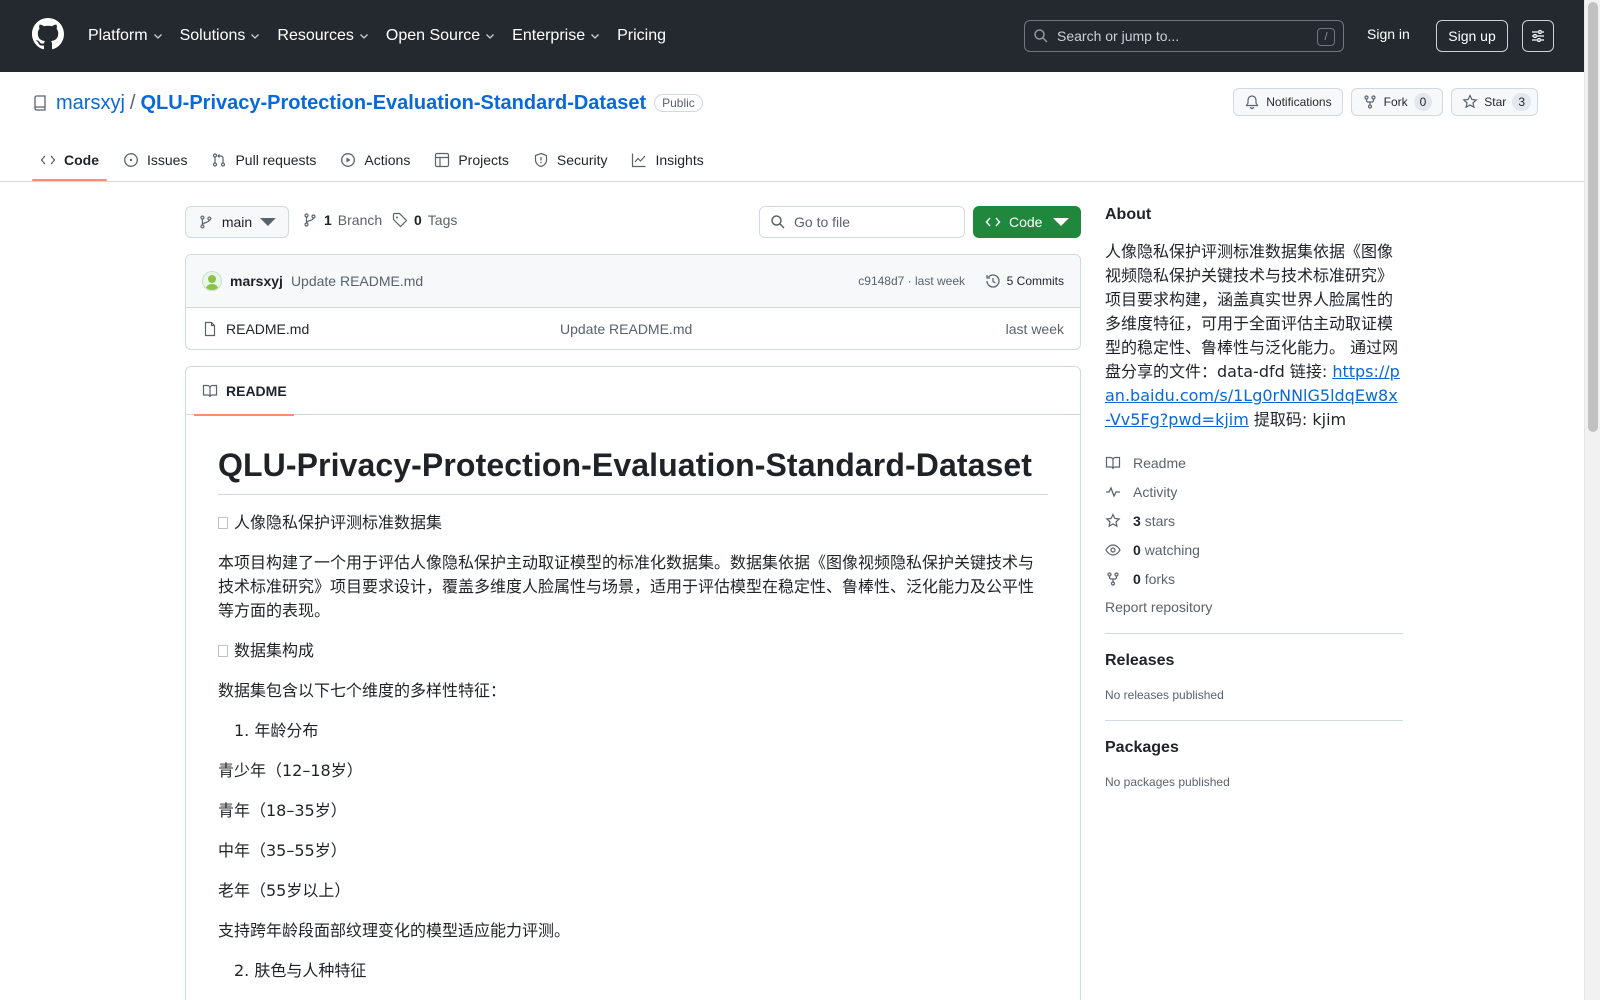  What do you see at coordinates (357, 281) in the screenshot?
I see `commit-message-link: Update README.md` at bounding box center [357, 281].